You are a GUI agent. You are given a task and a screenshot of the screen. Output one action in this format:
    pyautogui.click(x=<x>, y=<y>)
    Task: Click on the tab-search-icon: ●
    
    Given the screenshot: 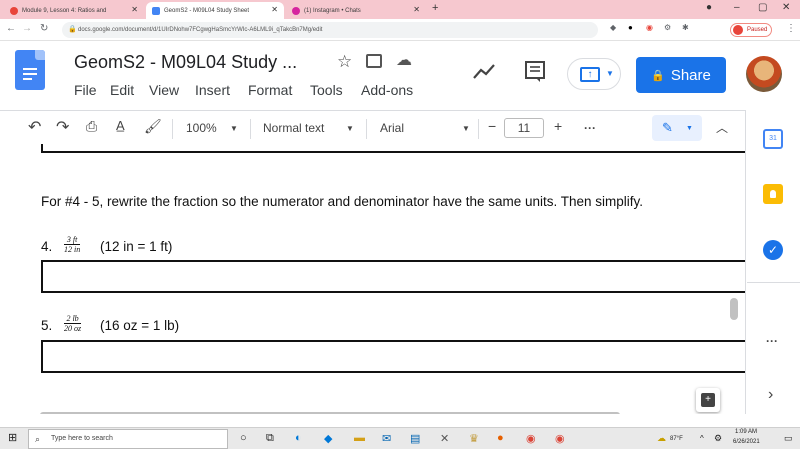 What is the action you would take?
    pyautogui.click(x=709, y=7)
    